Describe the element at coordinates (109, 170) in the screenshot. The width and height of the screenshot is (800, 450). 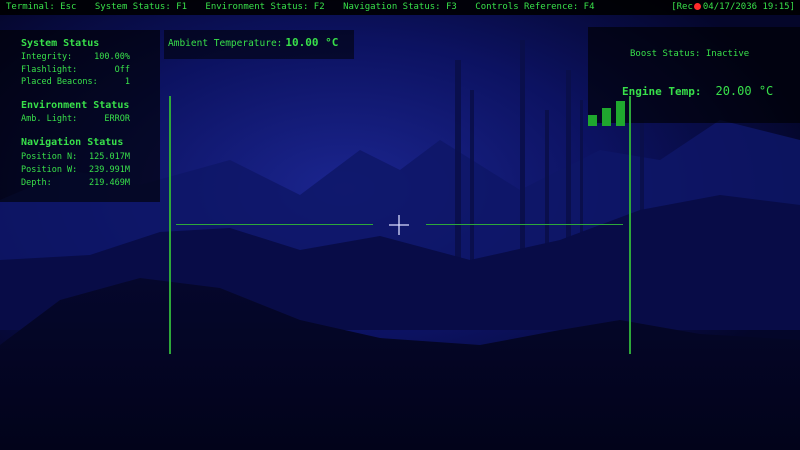
I see `position-w-value: 239.991M` at that location.